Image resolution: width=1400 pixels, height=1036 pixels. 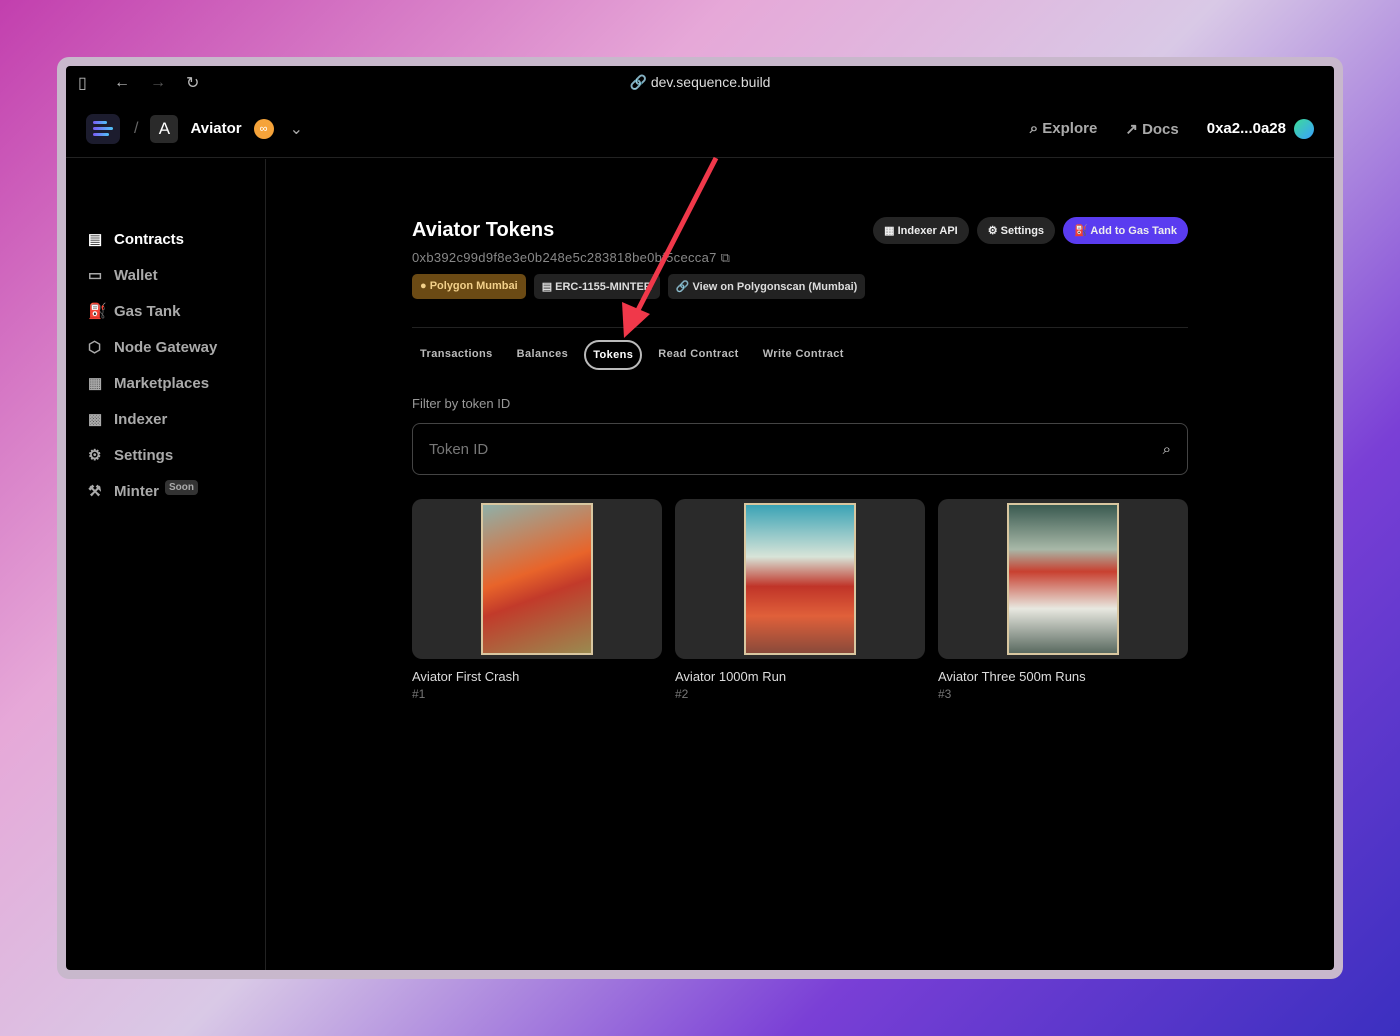 I want to click on tab-balances: Balances, so click(x=543, y=355).